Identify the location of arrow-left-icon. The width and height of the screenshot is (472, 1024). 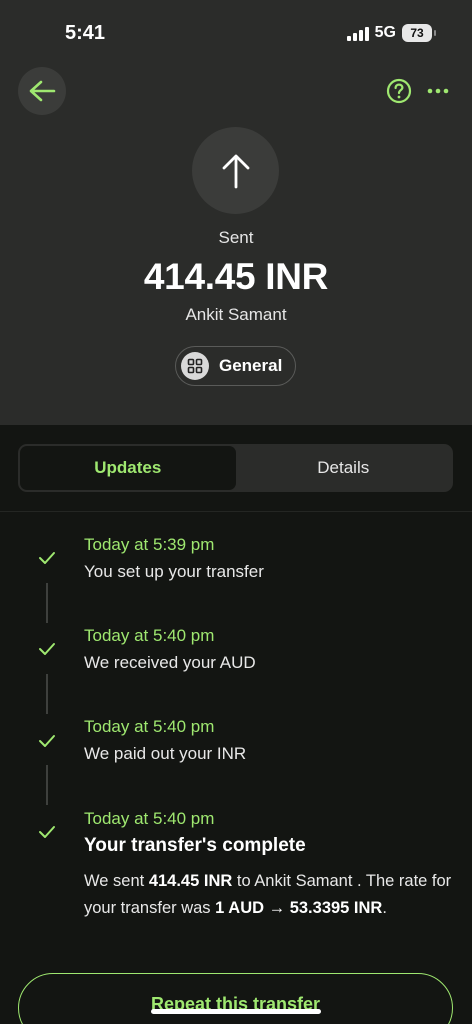
(42, 91).